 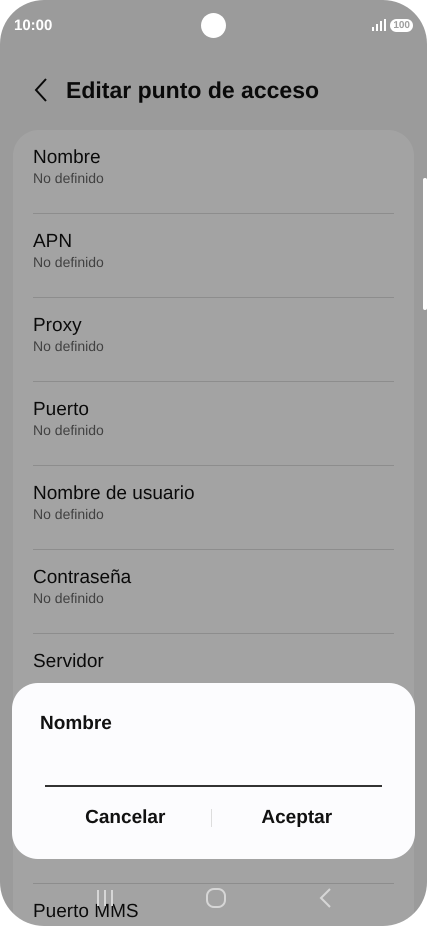 What do you see at coordinates (125, 818) in the screenshot?
I see `dialog-button: Cancelar` at bounding box center [125, 818].